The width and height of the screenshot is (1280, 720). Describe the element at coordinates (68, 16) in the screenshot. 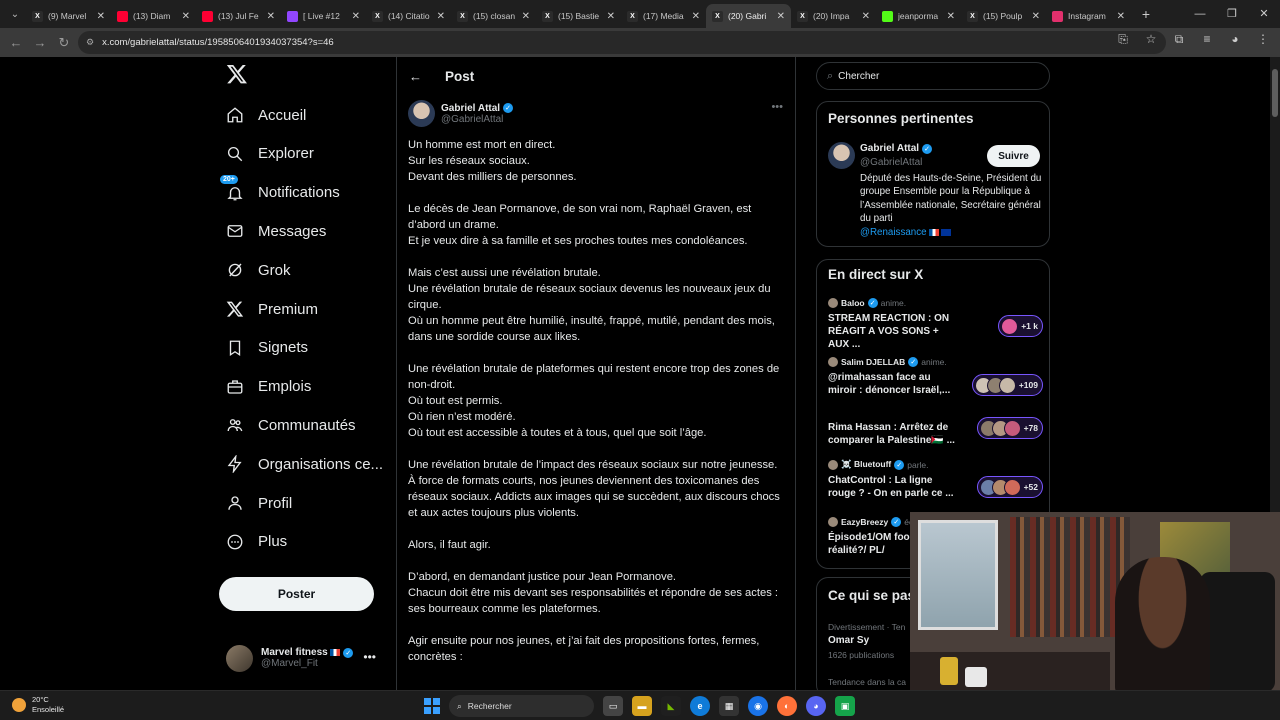

I see `browser-tab: X (9) Marvel ✕` at that location.